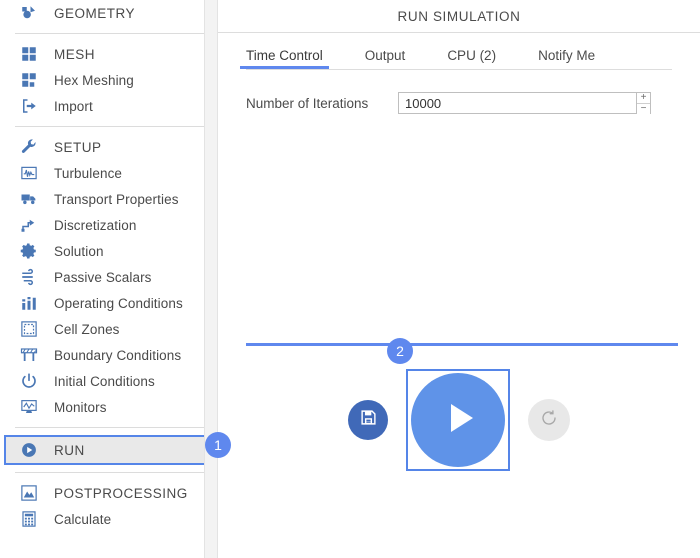 This screenshot has width=700, height=558. Describe the element at coordinates (104, 381) in the screenshot. I see `sidebar-item-label: Initial Conditions` at that location.